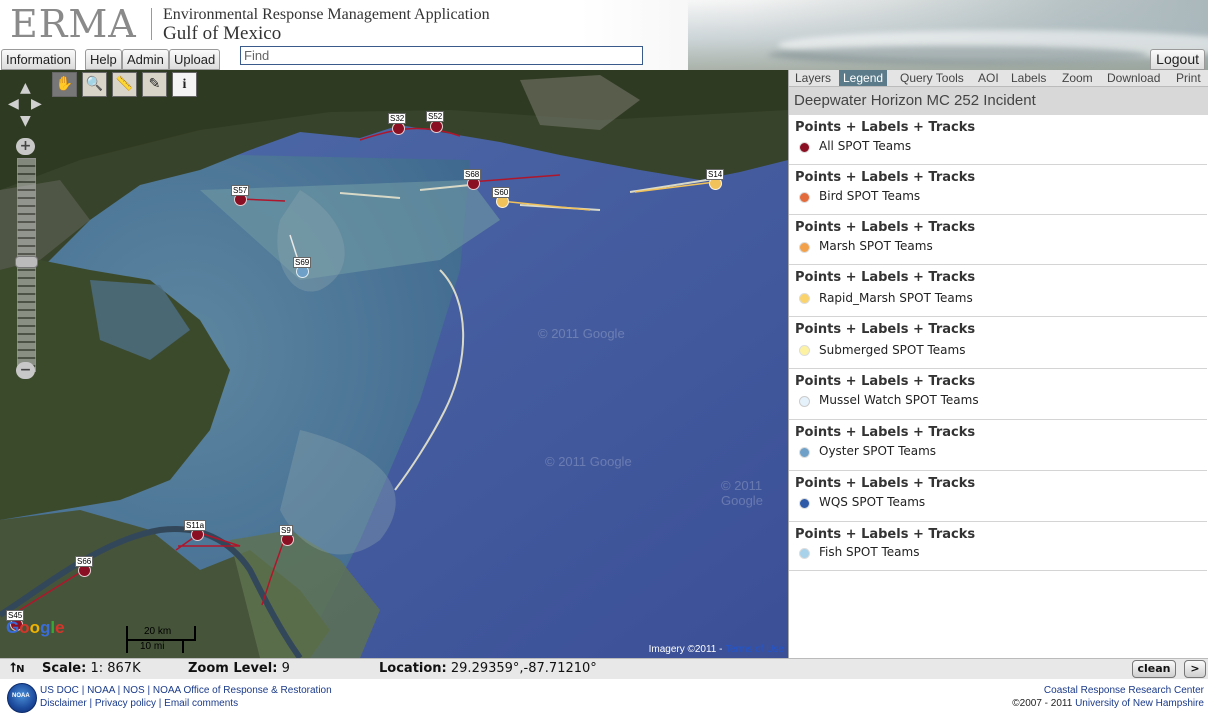 This screenshot has width=1208, height=719. Describe the element at coordinates (59, 690) in the screenshot. I see `link-us-doc: US DOC` at that location.